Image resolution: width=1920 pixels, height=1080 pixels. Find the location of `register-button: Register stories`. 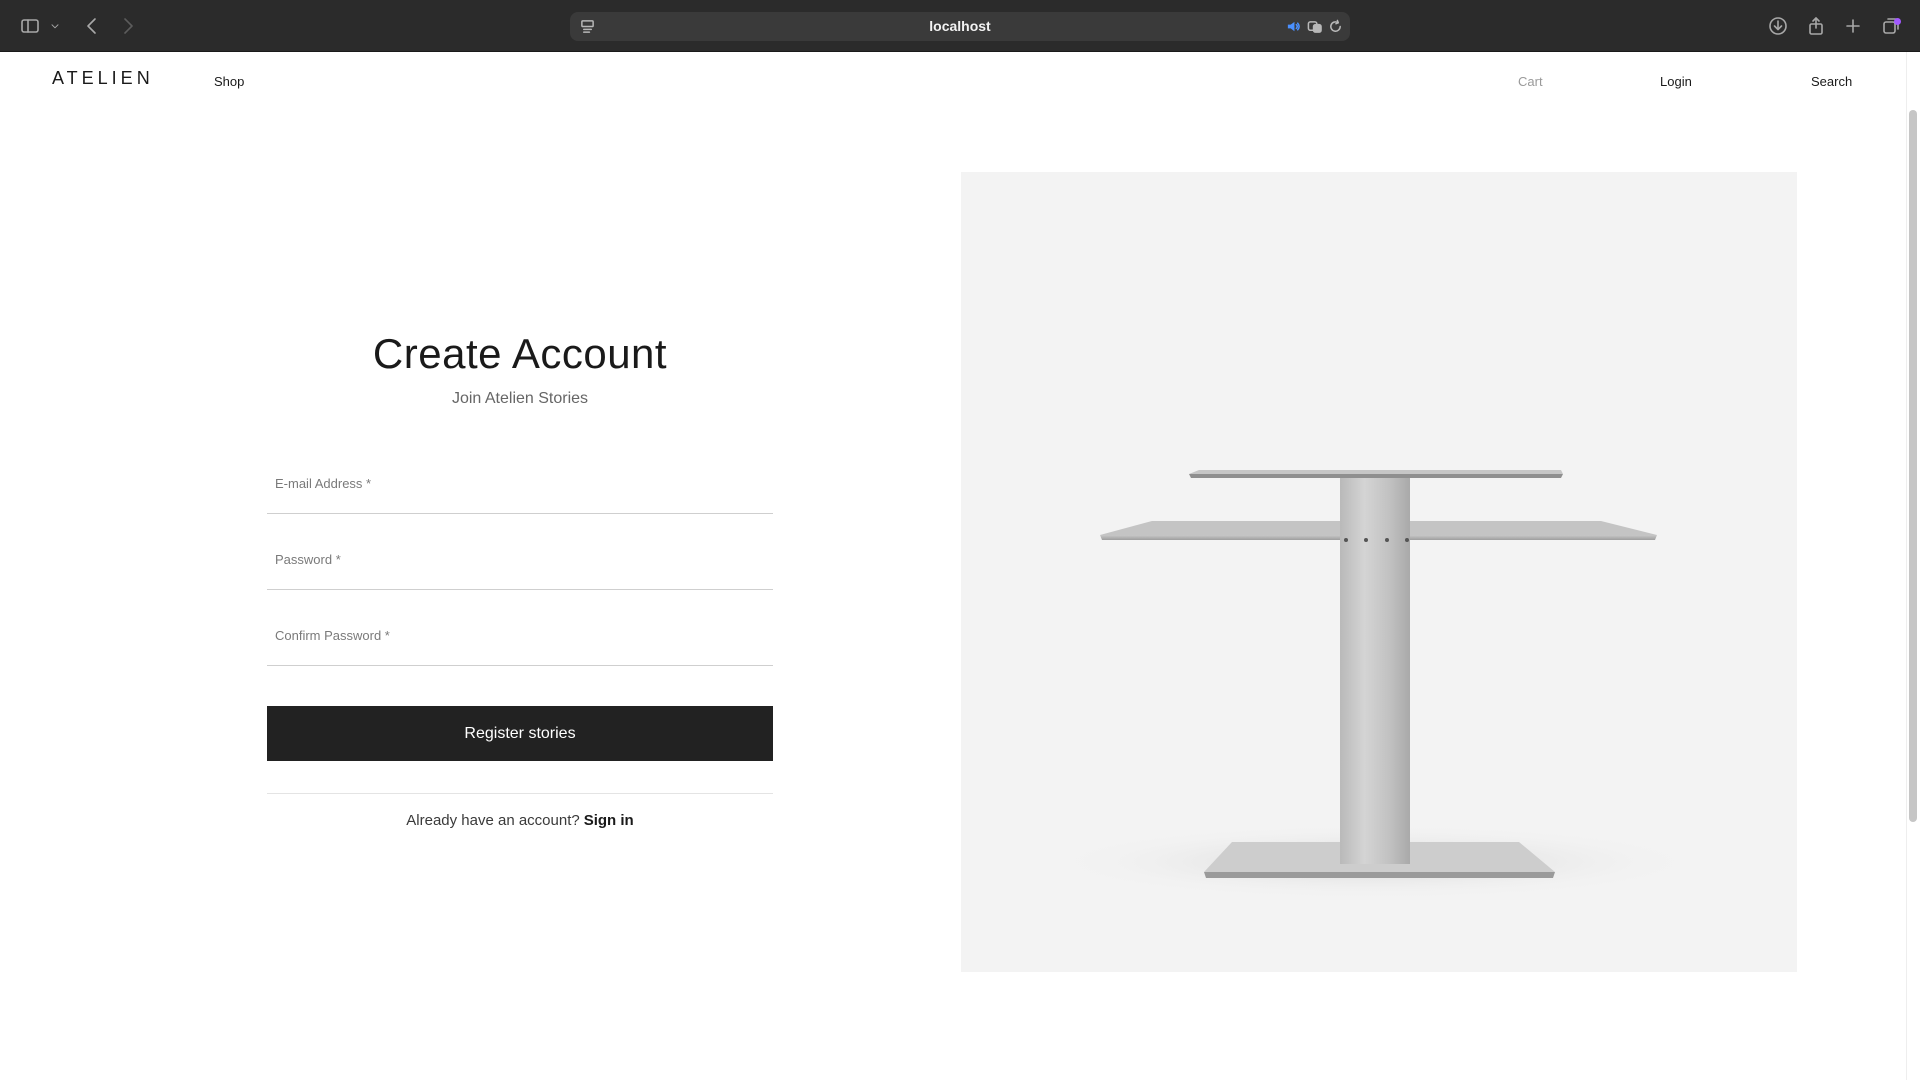

register-button: Register stories is located at coordinates (520, 733).